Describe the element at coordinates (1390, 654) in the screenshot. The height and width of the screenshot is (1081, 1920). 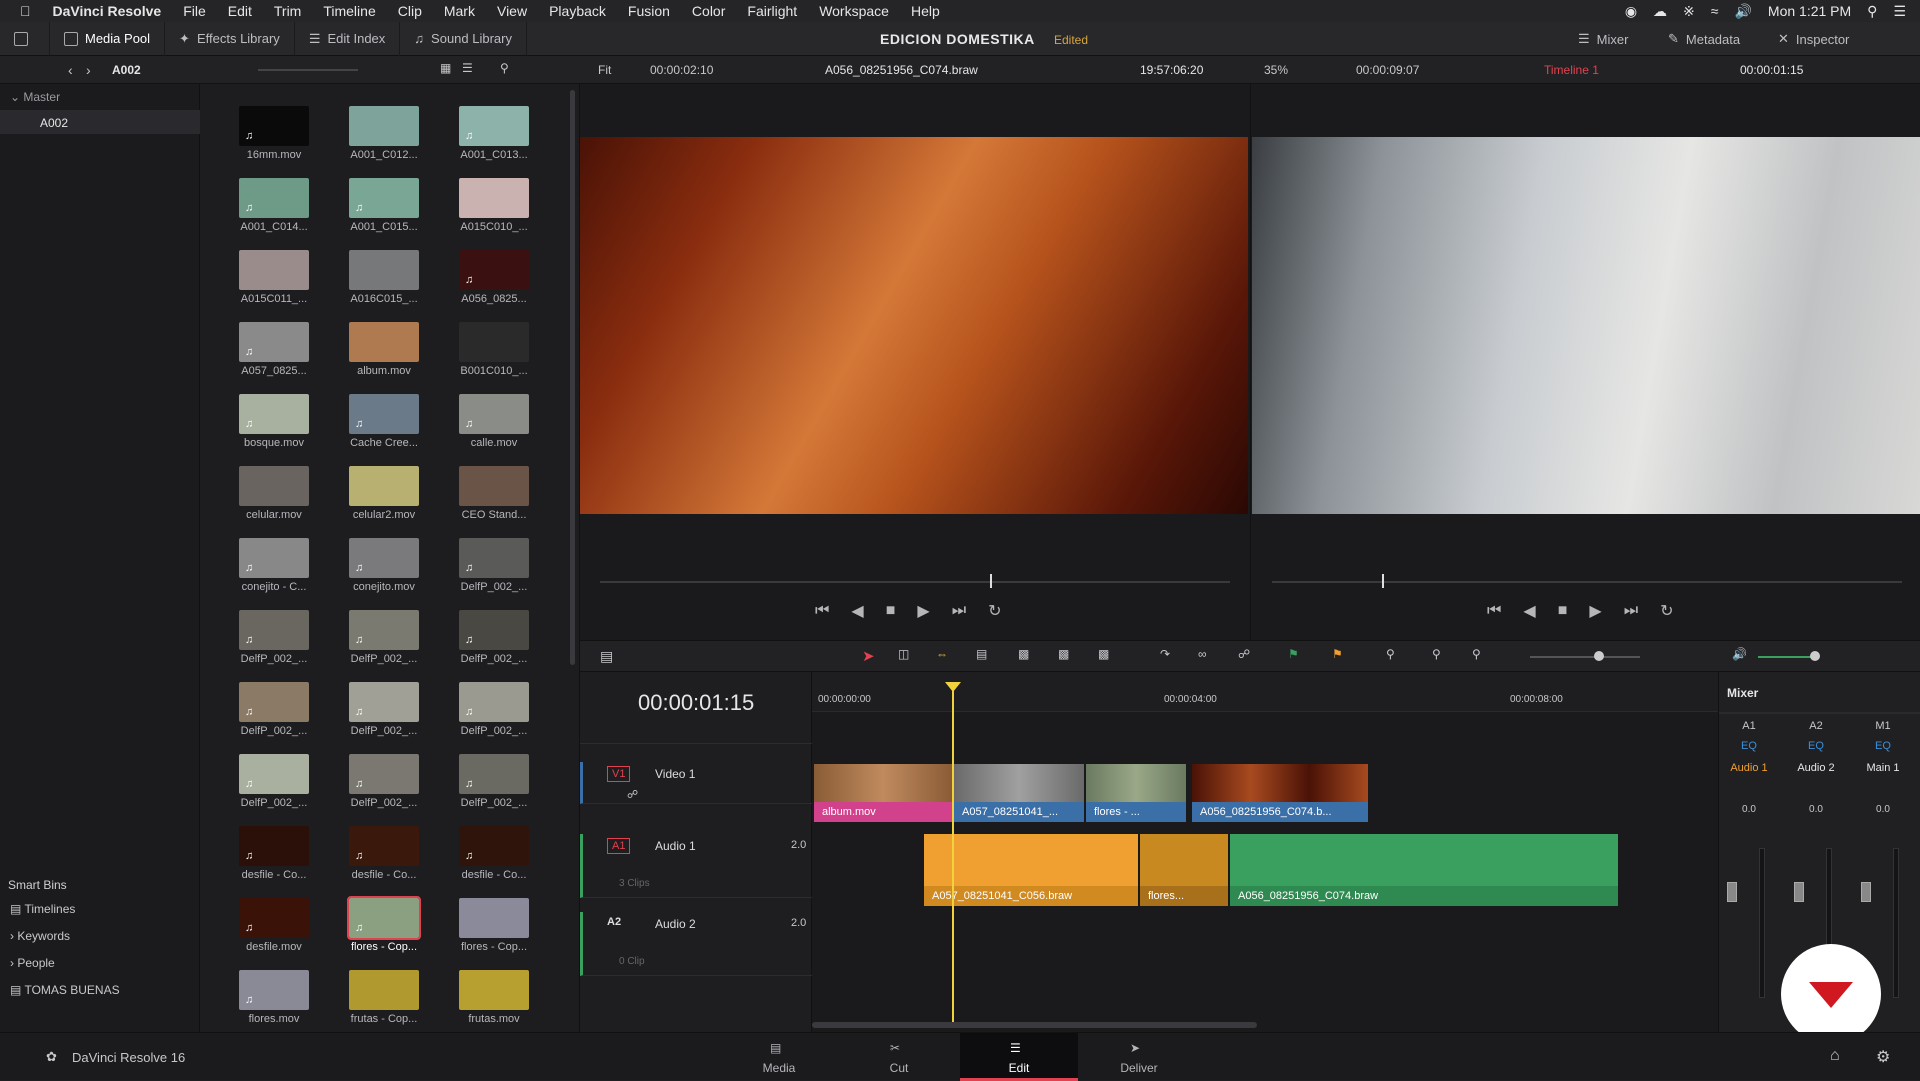
I see `zoom-full-icon: ⚲` at that location.